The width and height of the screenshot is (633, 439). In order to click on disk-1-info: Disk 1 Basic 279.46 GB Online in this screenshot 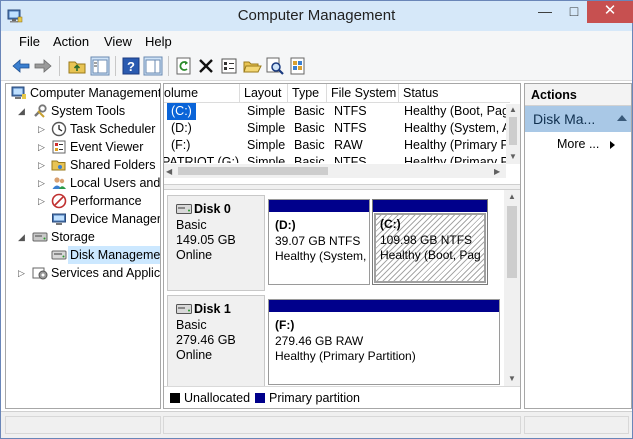, I will do `click(216, 343)`.